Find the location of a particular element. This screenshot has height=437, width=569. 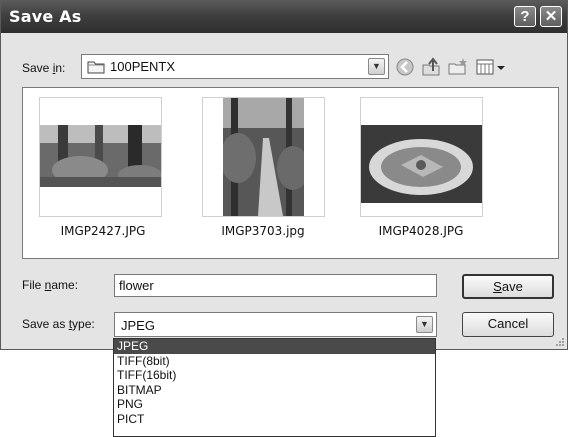

save-button: Save is located at coordinates (508, 286).